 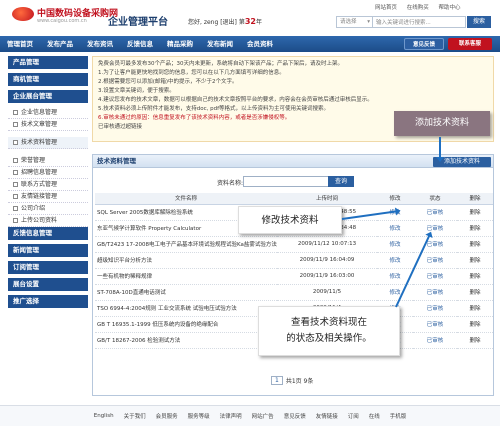 What do you see at coordinates (180, 44) in the screenshot?
I see `nav-premium-purchase: 精品采购` at bounding box center [180, 44].